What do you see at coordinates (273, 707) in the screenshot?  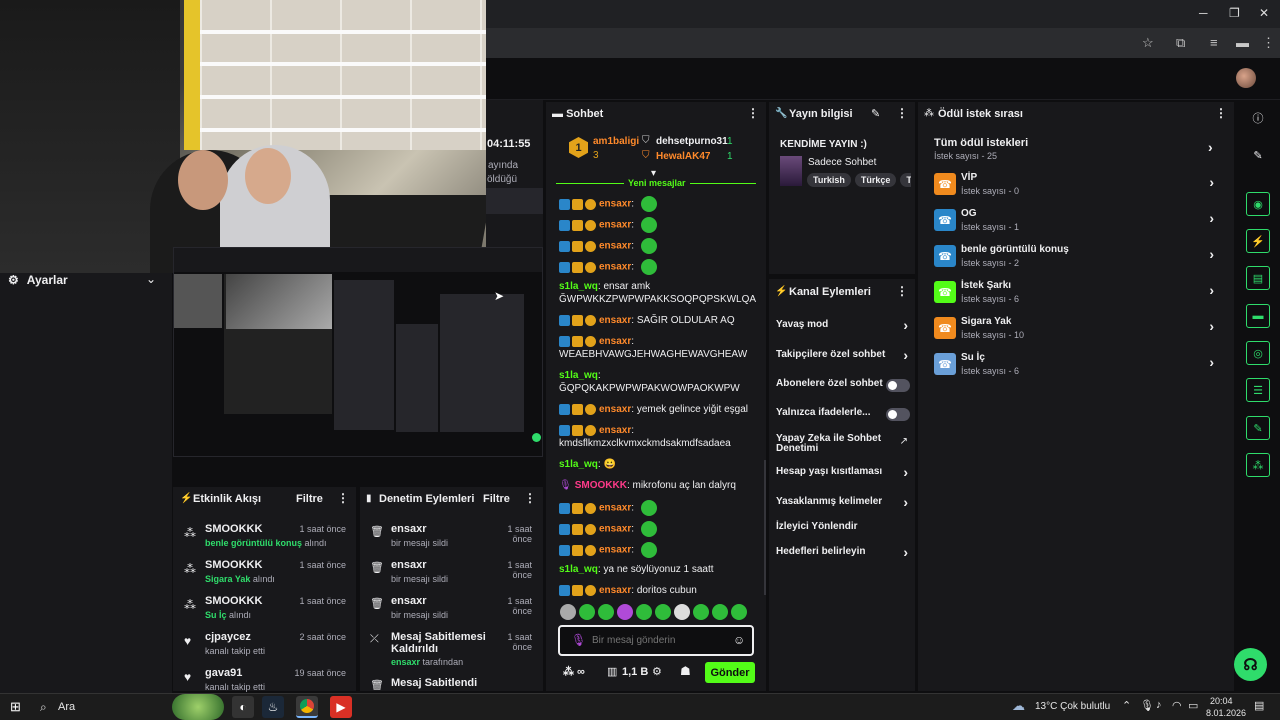 I see `steam-icon: ♨` at bounding box center [273, 707].